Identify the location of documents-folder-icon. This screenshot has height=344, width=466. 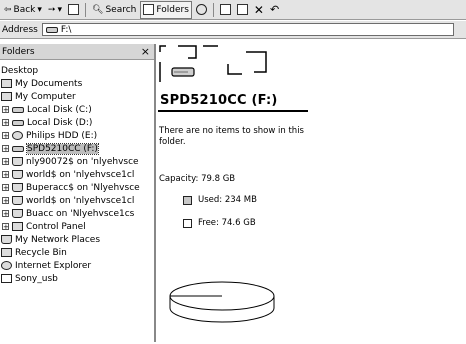
(6, 83).